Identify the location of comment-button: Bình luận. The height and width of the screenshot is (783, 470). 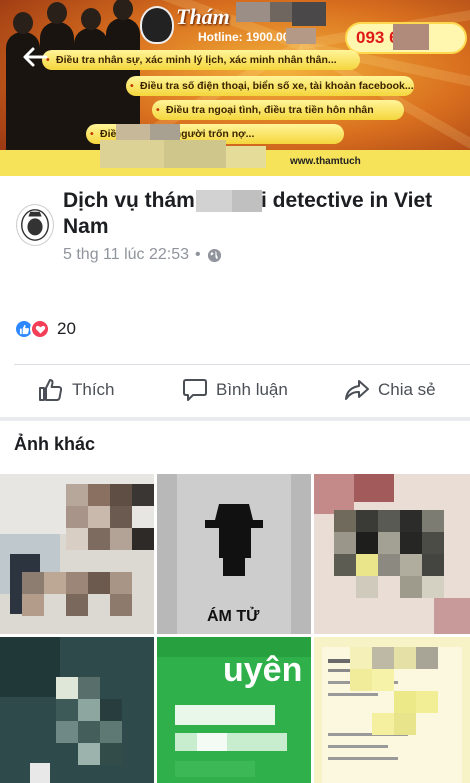
(235, 390).